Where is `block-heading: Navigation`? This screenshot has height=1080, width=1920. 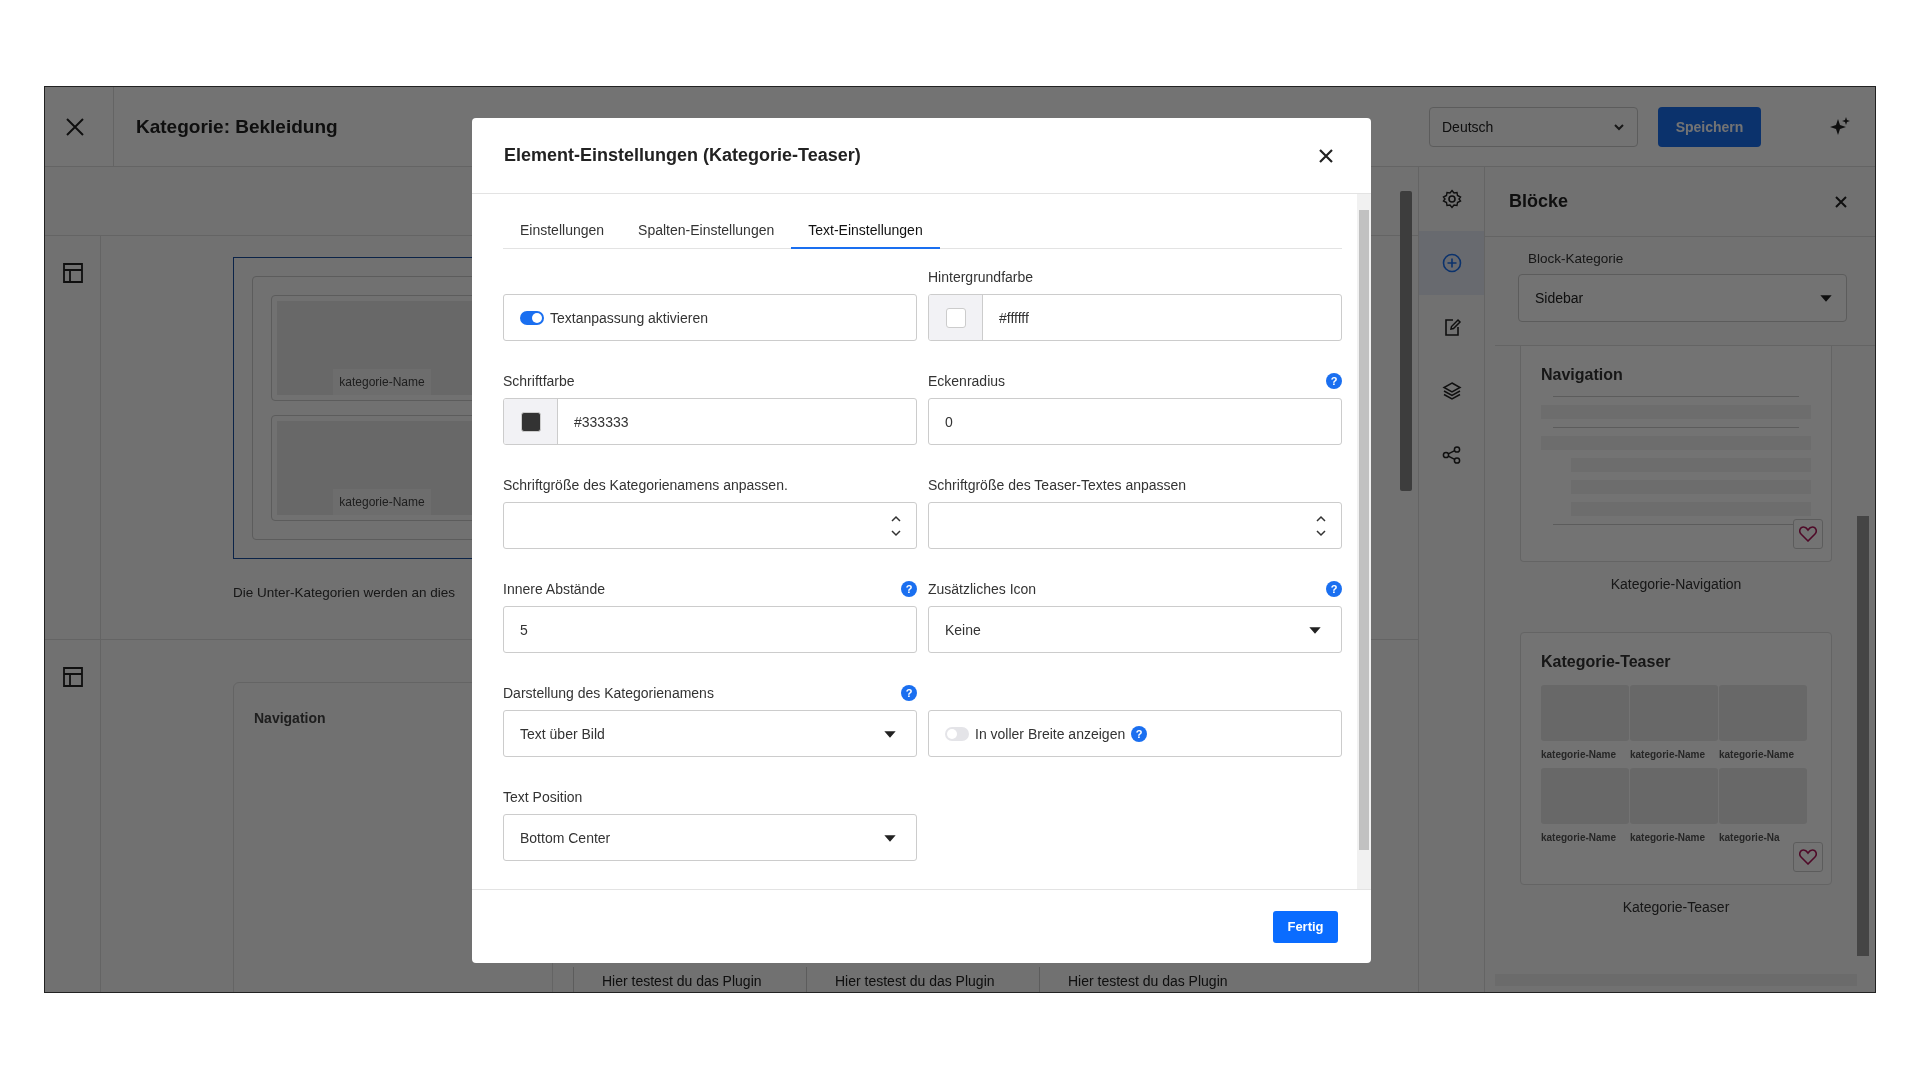
block-heading: Navigation is located at coordinates (1582, 374).